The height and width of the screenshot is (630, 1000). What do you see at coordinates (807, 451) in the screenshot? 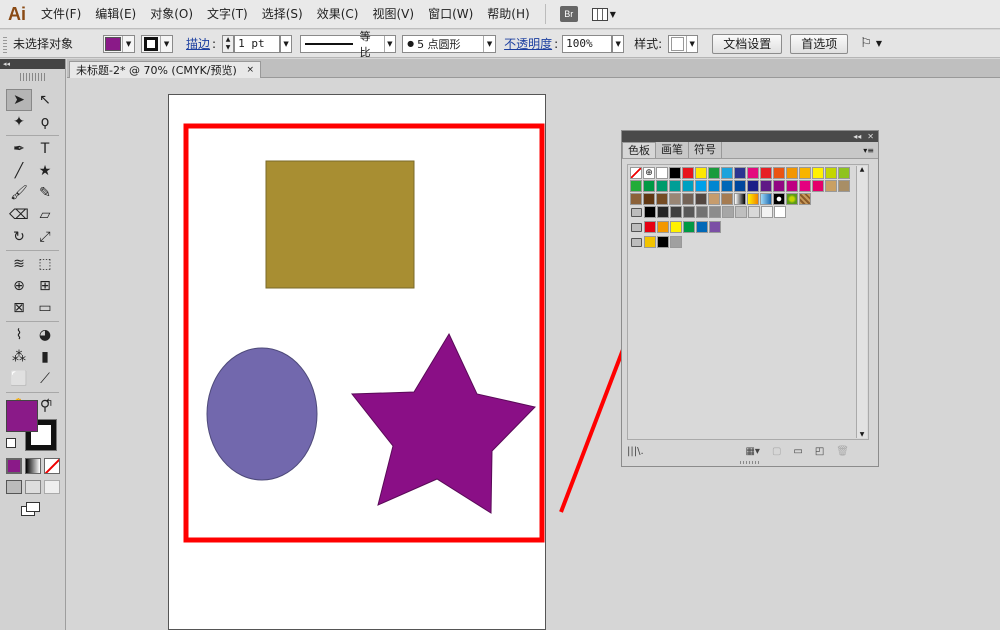
I see `footer-icons: ▦▾ ▢ ▭ ◰ 🗑` at bounding box center [807, 451].